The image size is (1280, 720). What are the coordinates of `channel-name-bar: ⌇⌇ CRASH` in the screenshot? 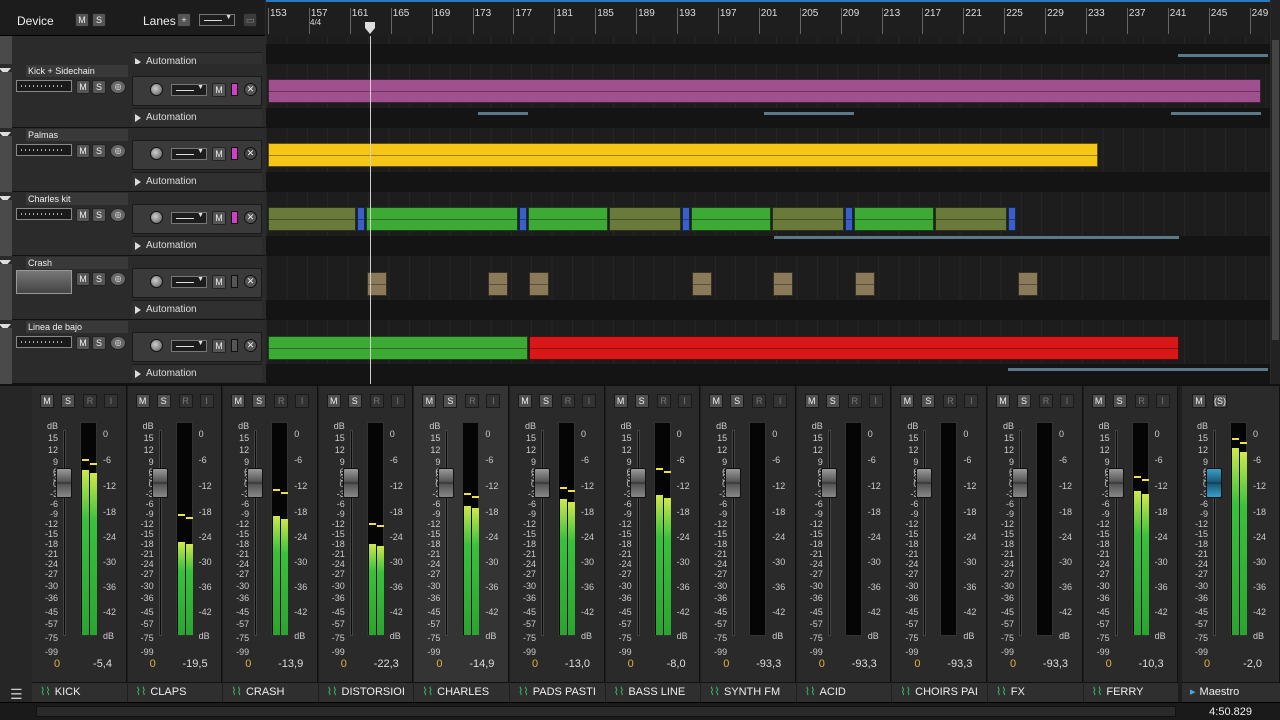 It's located at (270, 692).